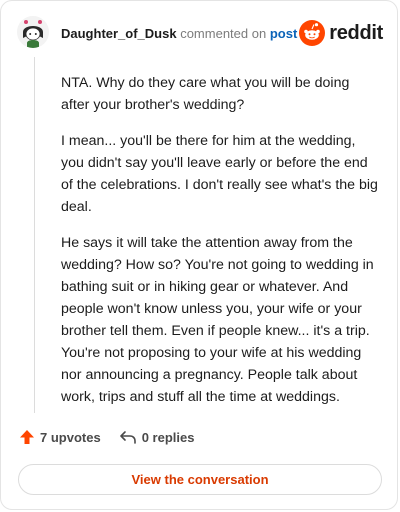 The image size is (400, 512). What do you see at coordinates (283, 33) in the screenshot?
I see `post-link: post` at bounding box center [283, 33].